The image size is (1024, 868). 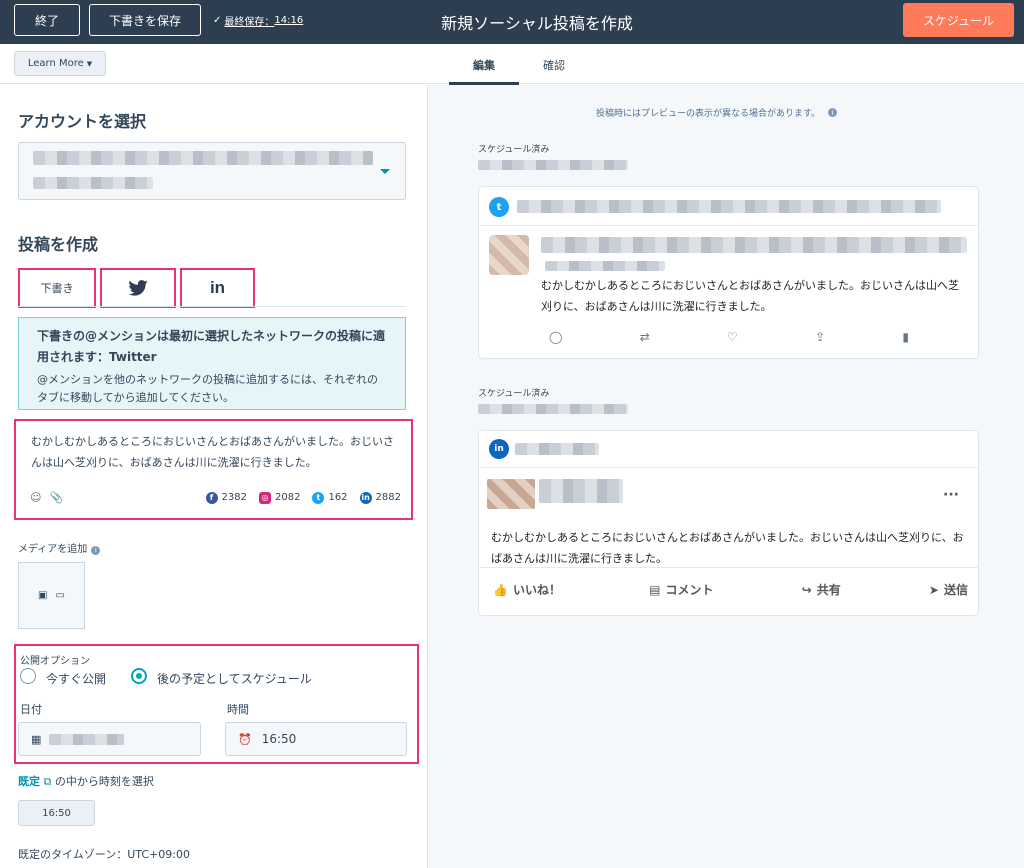 What do you see at coordinates (820, 337) in the screenshot?
I see `share-icon: ⇪` at bounding box center [820, 337].